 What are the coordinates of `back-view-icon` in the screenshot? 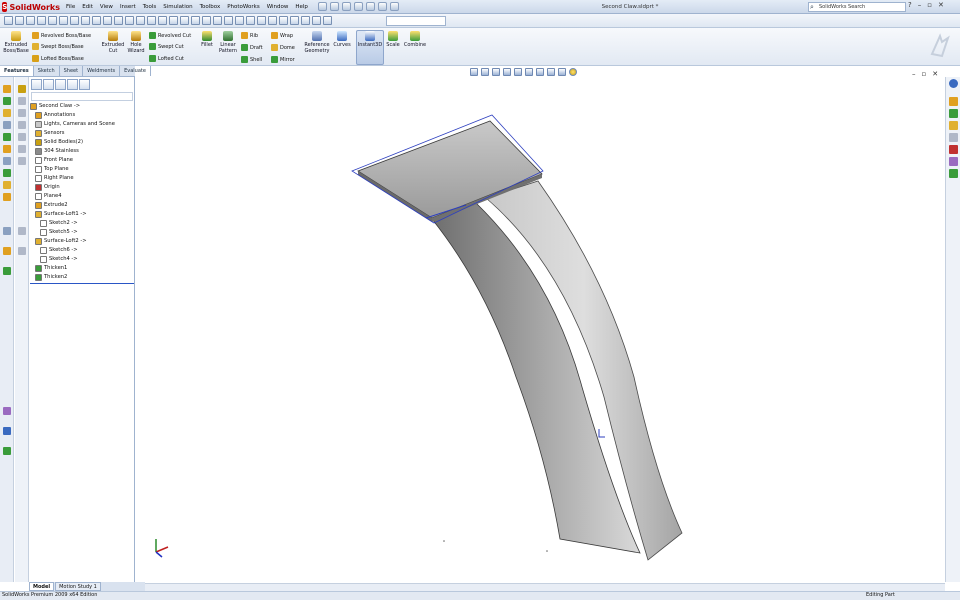 It's located at (228, 20).